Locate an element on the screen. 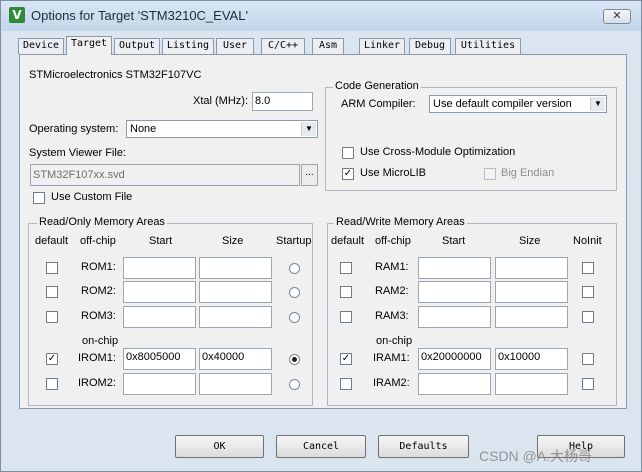  rom1-size-input is located at coordinates (235, 268).